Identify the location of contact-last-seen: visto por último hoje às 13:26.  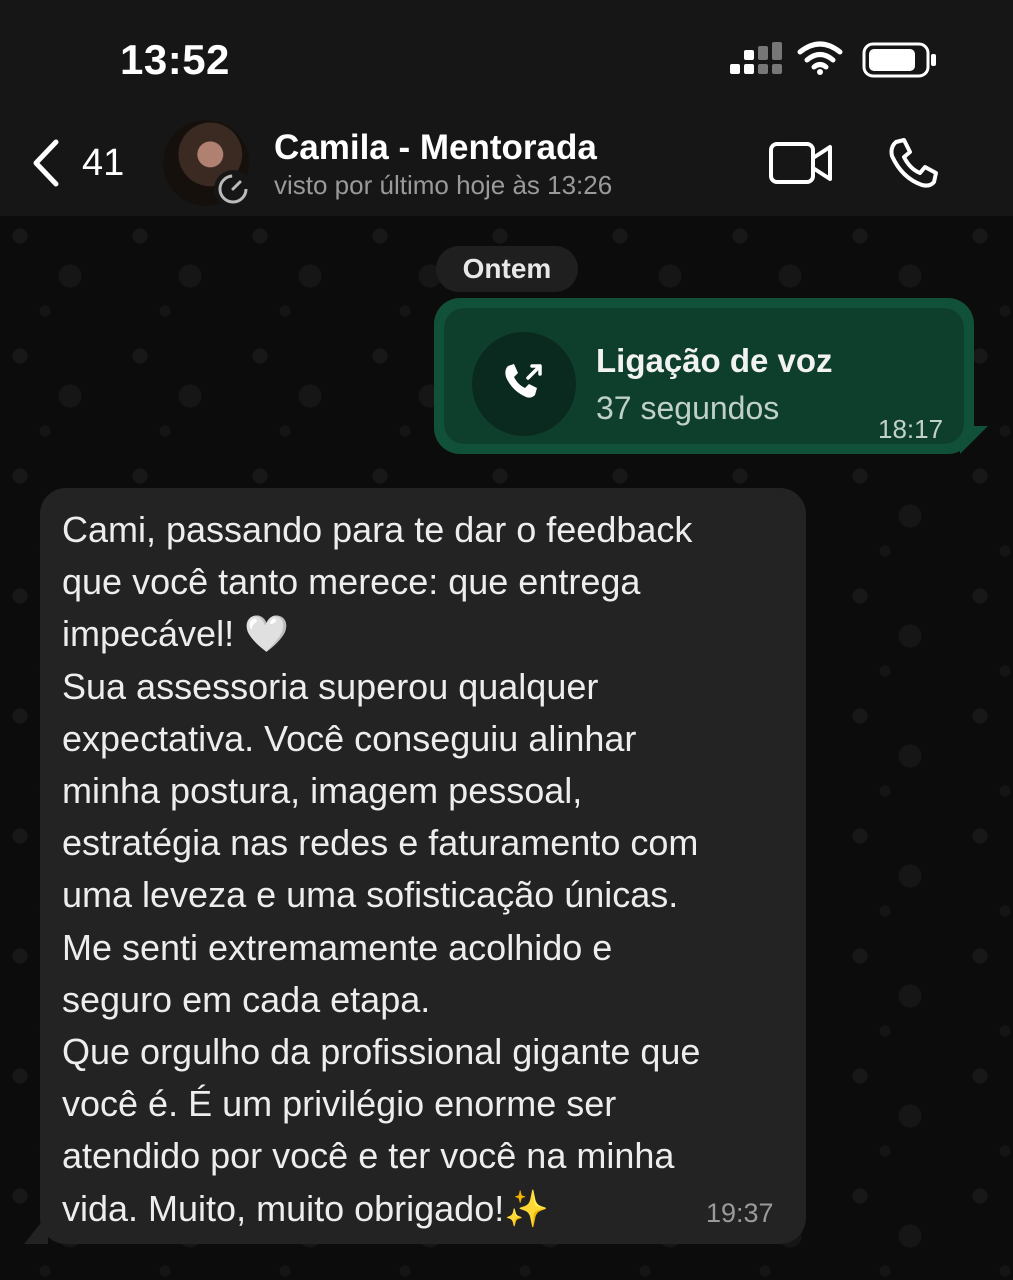
(443, 185).